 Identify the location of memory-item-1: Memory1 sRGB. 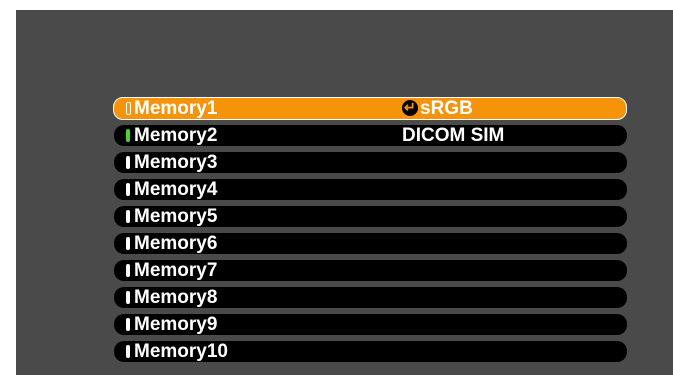
(370, 108).